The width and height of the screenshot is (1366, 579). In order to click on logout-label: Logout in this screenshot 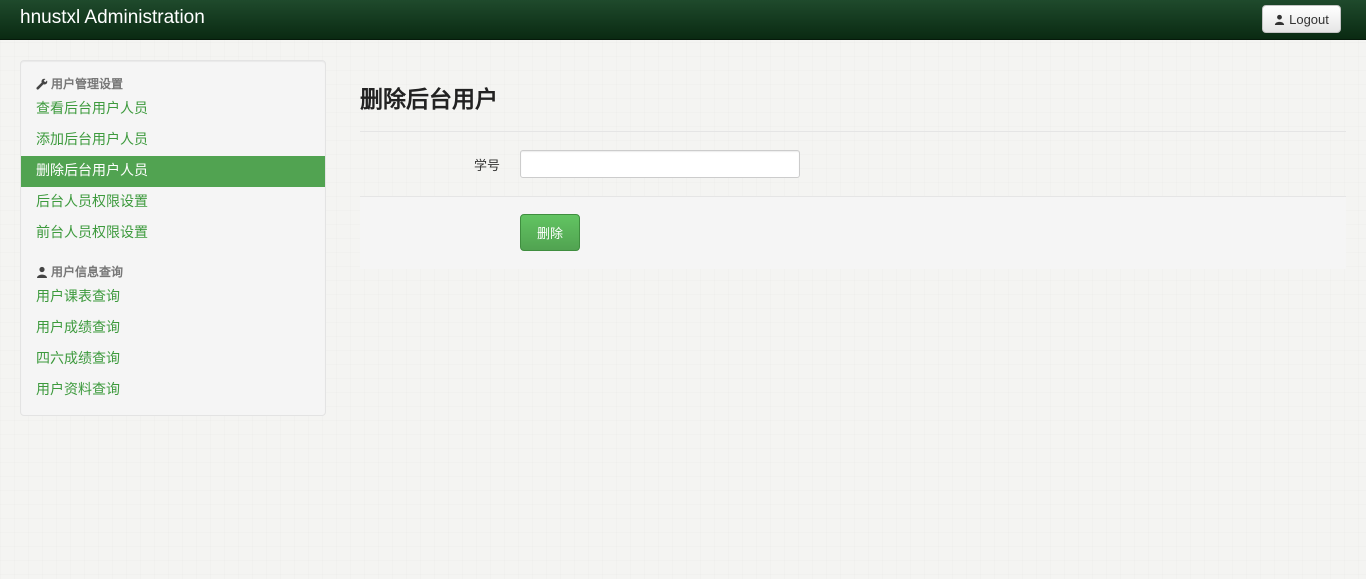, I will do `click(1309, 19)`.